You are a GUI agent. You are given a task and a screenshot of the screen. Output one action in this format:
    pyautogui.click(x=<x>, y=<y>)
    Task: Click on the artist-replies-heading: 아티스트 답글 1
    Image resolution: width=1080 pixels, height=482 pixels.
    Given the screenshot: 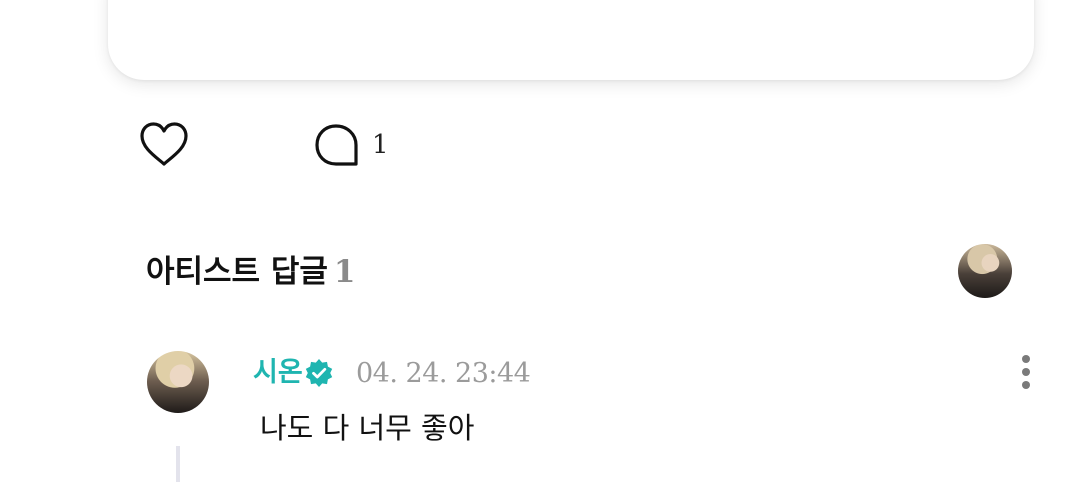 What is the action you would take?
    pyautogui.click(x=251, y=272)
    